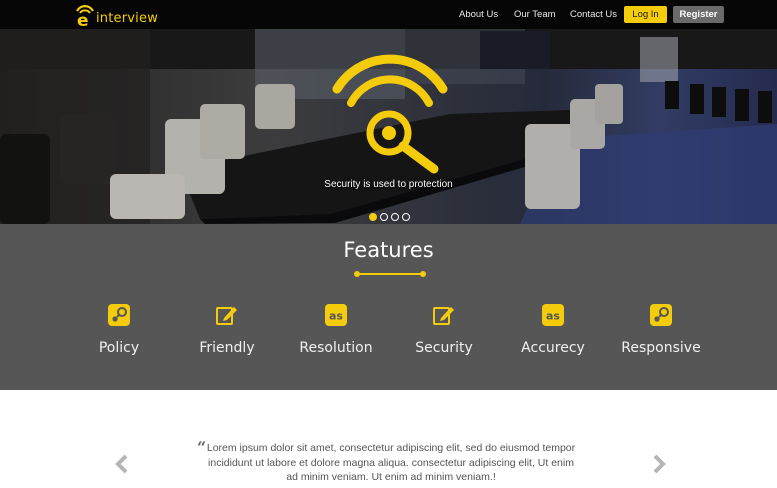  What do you see at coordinates (388, 184) in the screenshot?
I see `hero-caption: Security is used to protection` at bounding box center [388, 184].